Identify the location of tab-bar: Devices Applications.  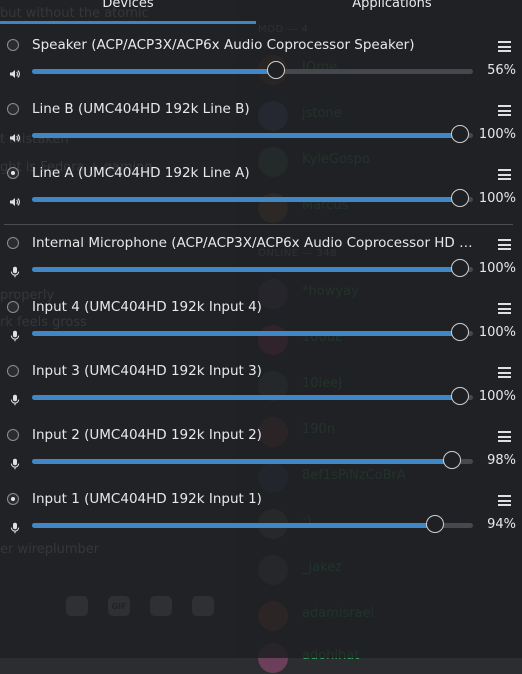
(261, 12).